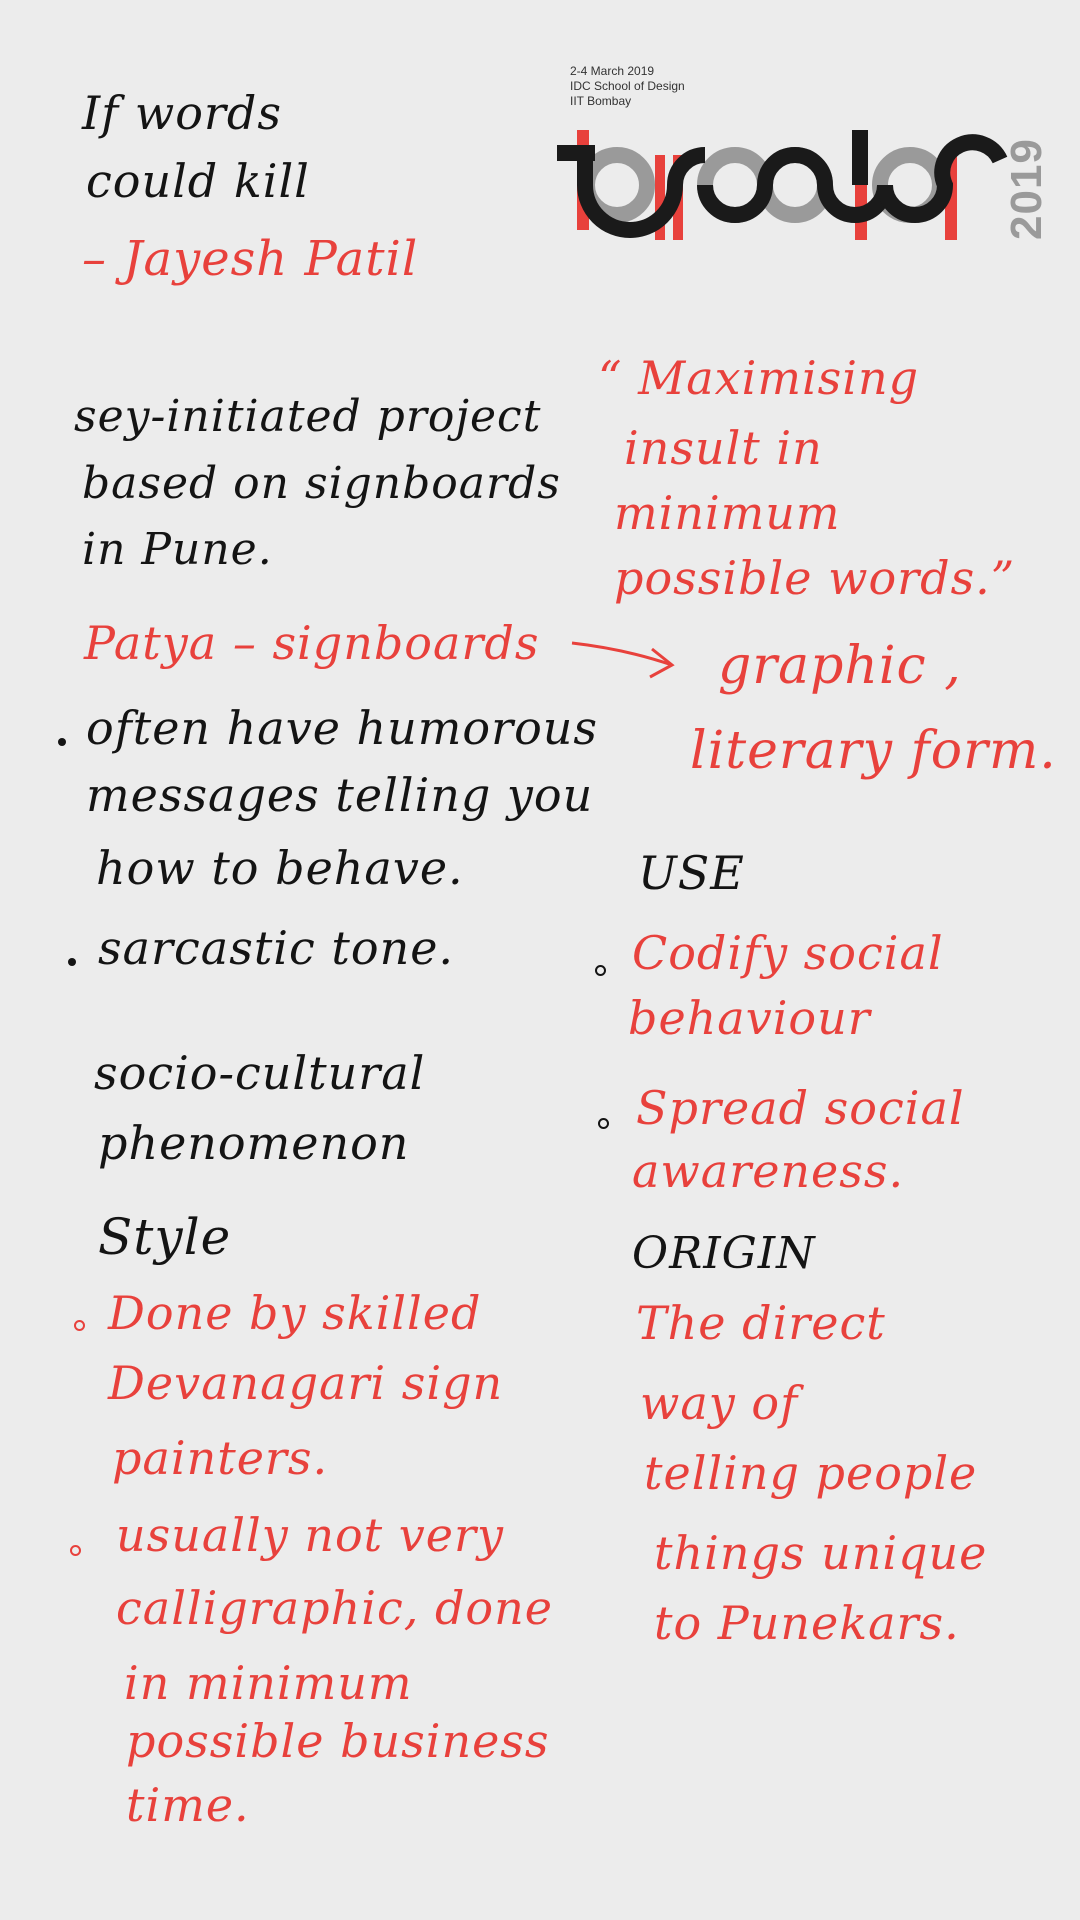  What do you see at coordinates (310, 1535) in the screenshot?
I see `style-2-line-1: usually not very` at bounding box center [310, 1535].